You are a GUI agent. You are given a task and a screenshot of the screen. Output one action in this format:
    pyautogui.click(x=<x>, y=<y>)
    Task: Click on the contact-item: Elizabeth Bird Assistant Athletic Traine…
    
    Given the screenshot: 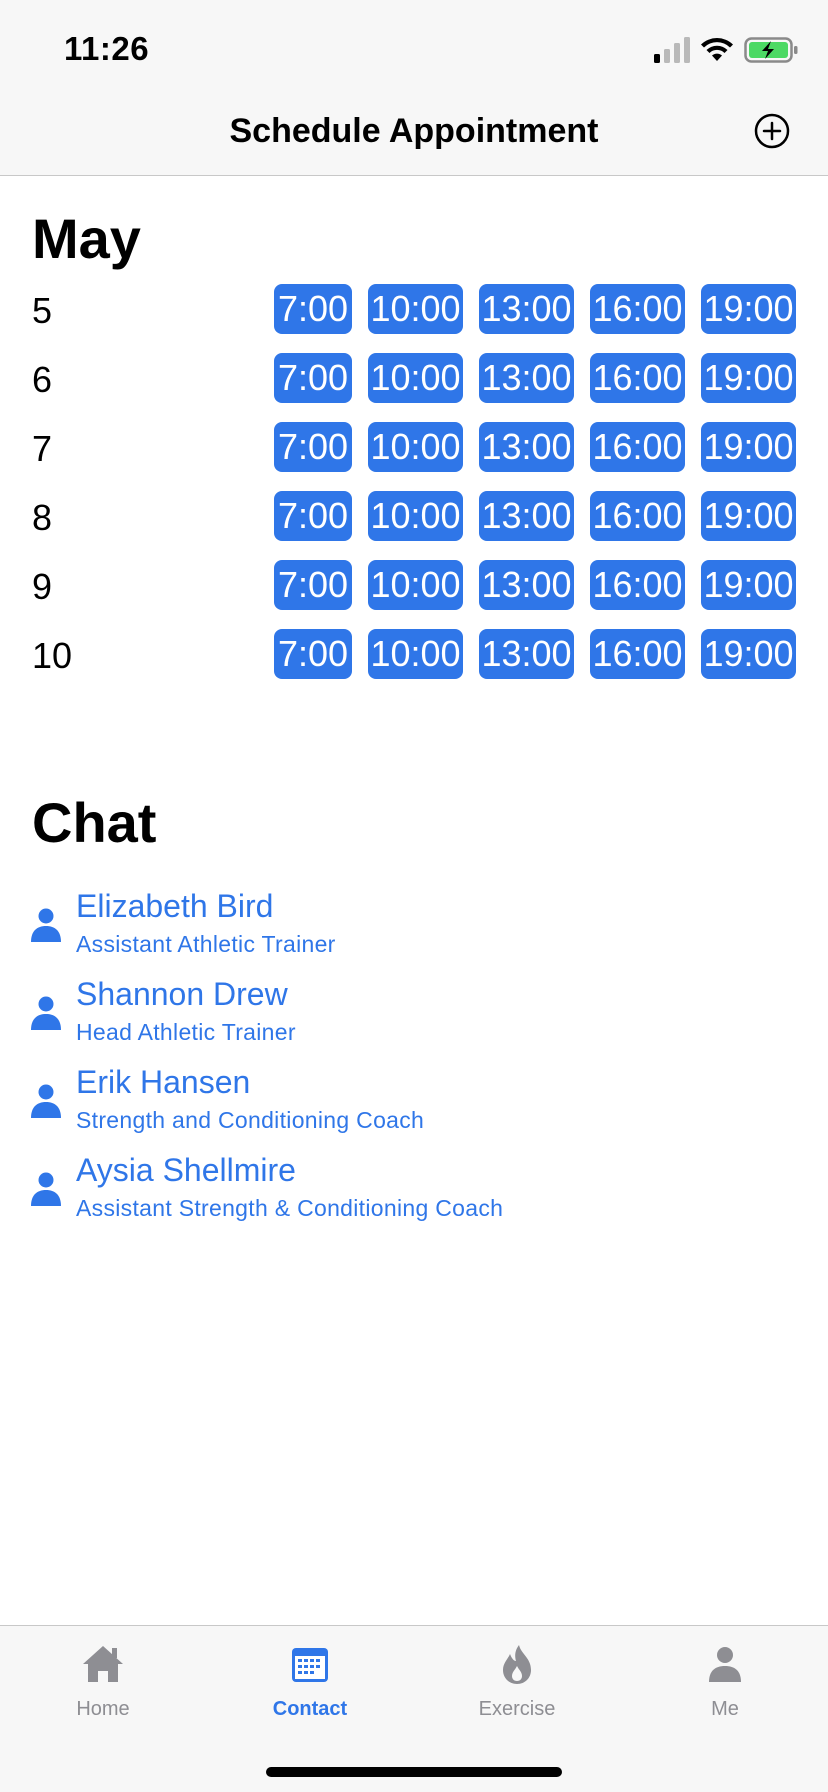 What is the action you would take?
    pyautogui.click(x=414, y=933)
    